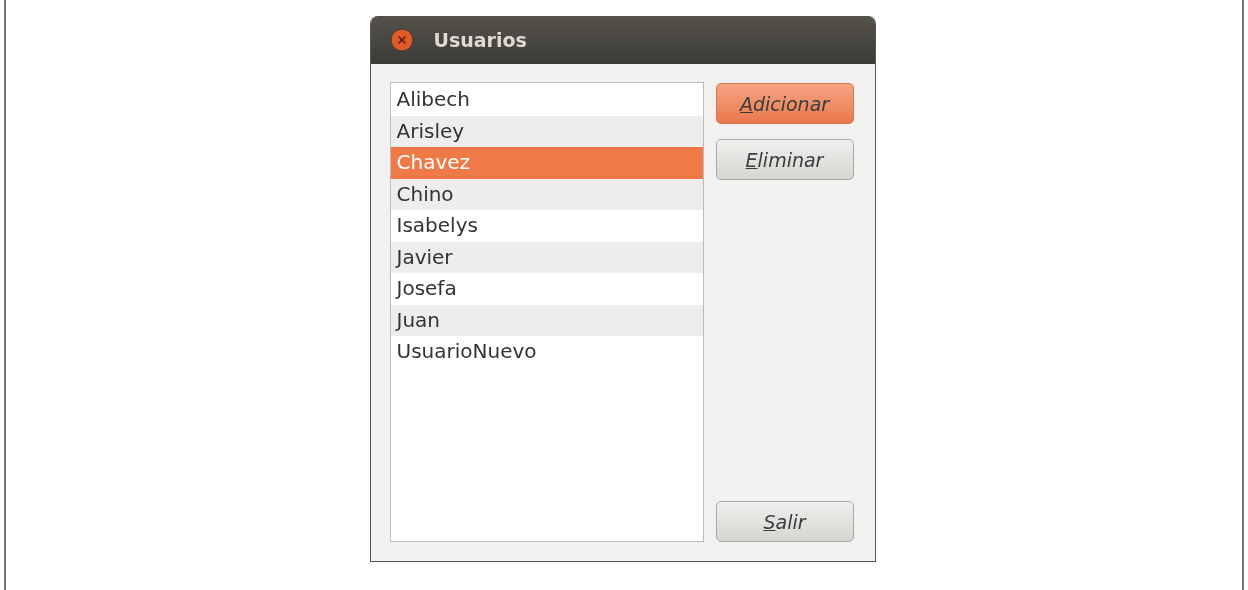  Describe the element at coordinates (546, 194) in the screenshot. I see `list-item: Chino` at that location.